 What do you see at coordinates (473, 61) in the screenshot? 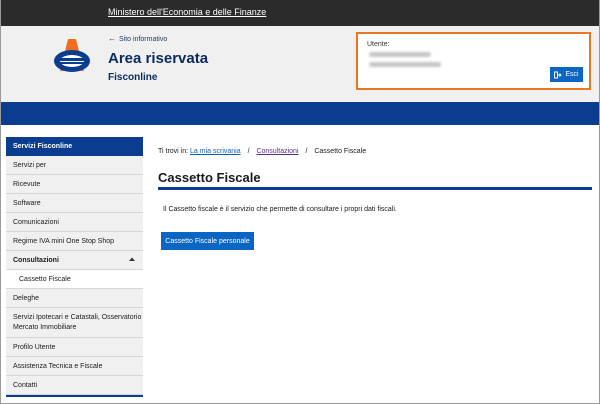
I see `user-box: Utente: Esci` at bounding box center [473, 61].